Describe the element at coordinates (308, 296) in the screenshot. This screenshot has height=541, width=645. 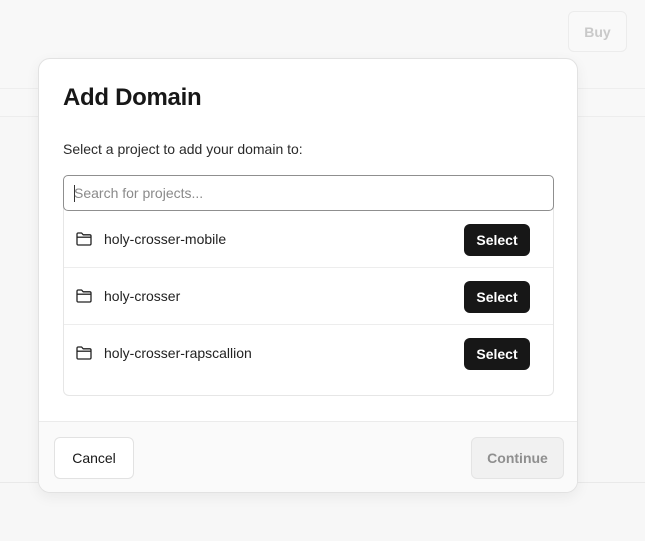
I see `list-item: holy-crosser Select` at that location.